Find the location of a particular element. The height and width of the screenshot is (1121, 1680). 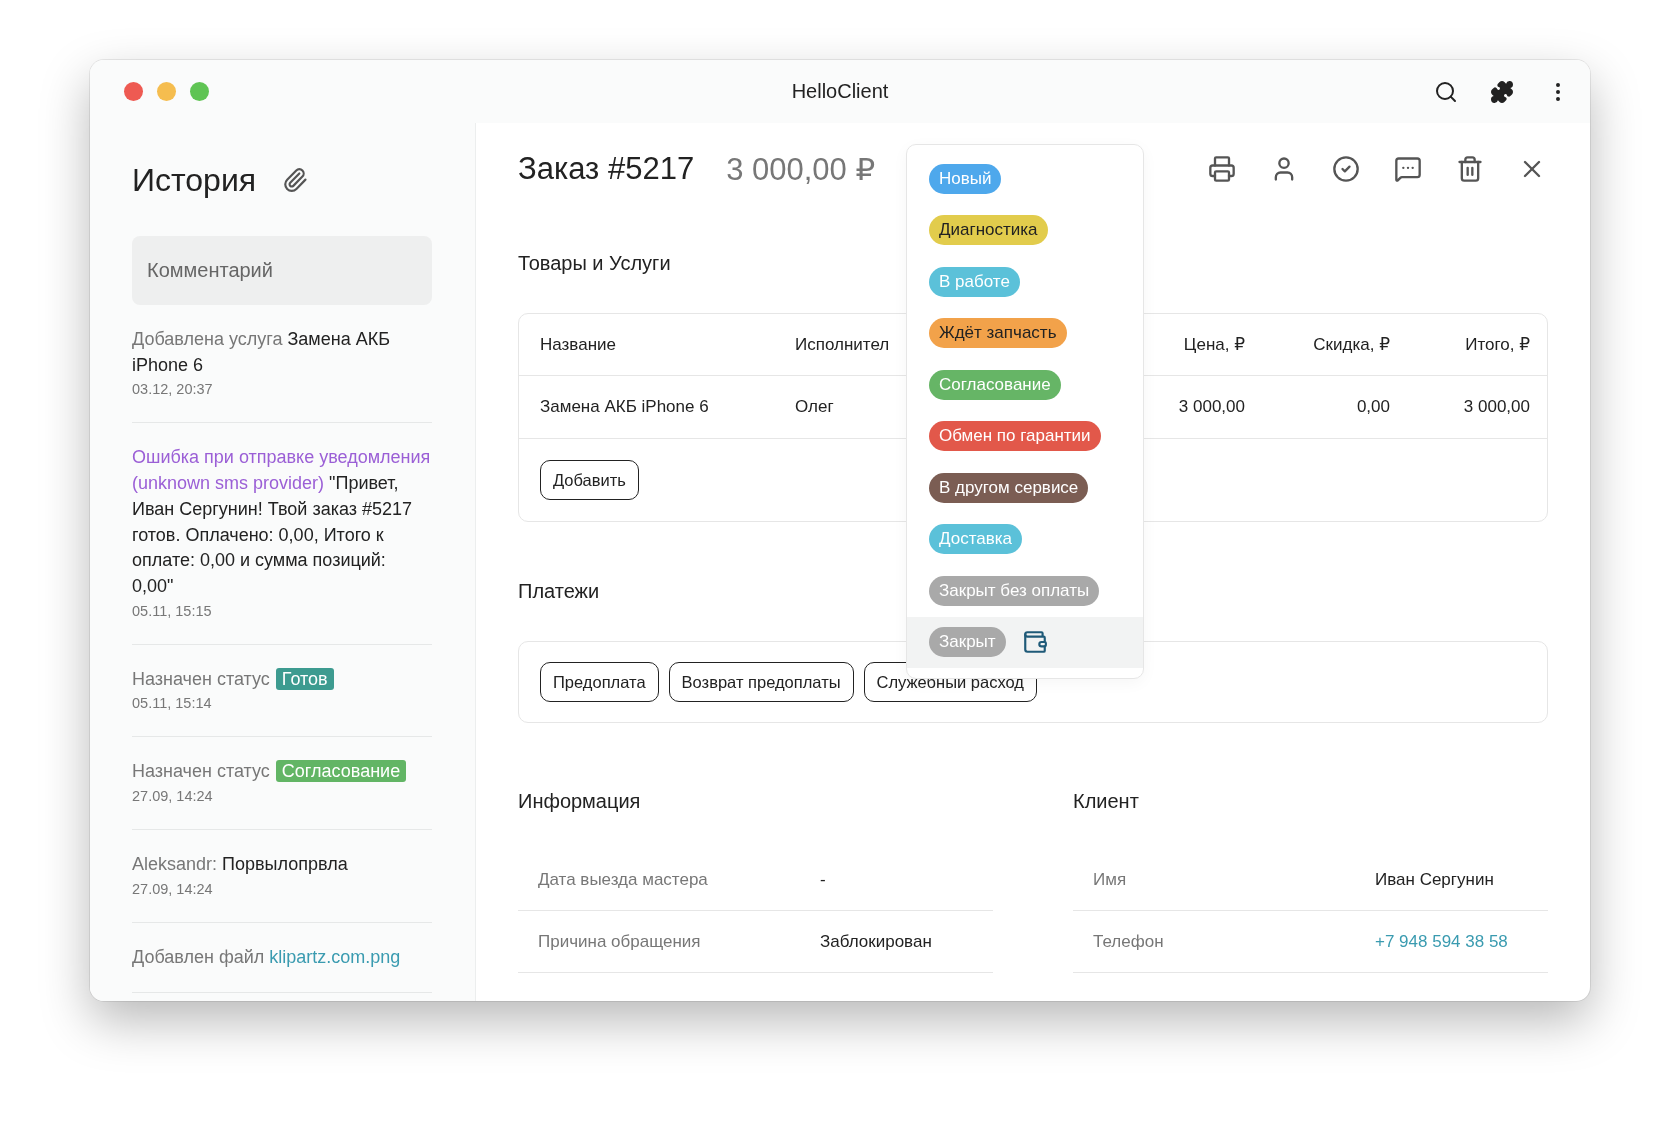

status-option: Согласование is located at coordinates (1025, 385).